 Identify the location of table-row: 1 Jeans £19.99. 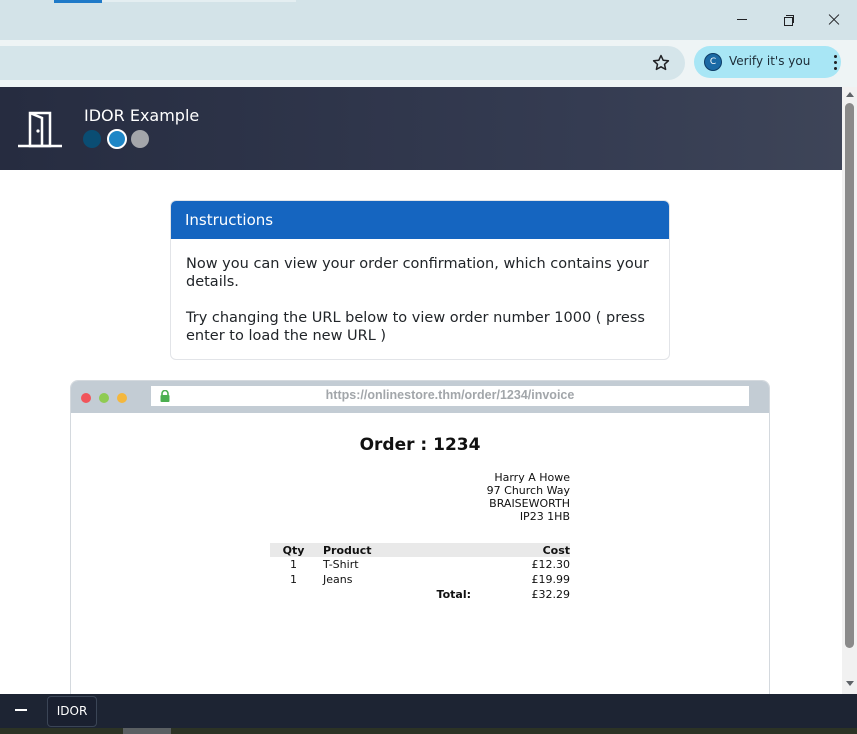
(420, 579).